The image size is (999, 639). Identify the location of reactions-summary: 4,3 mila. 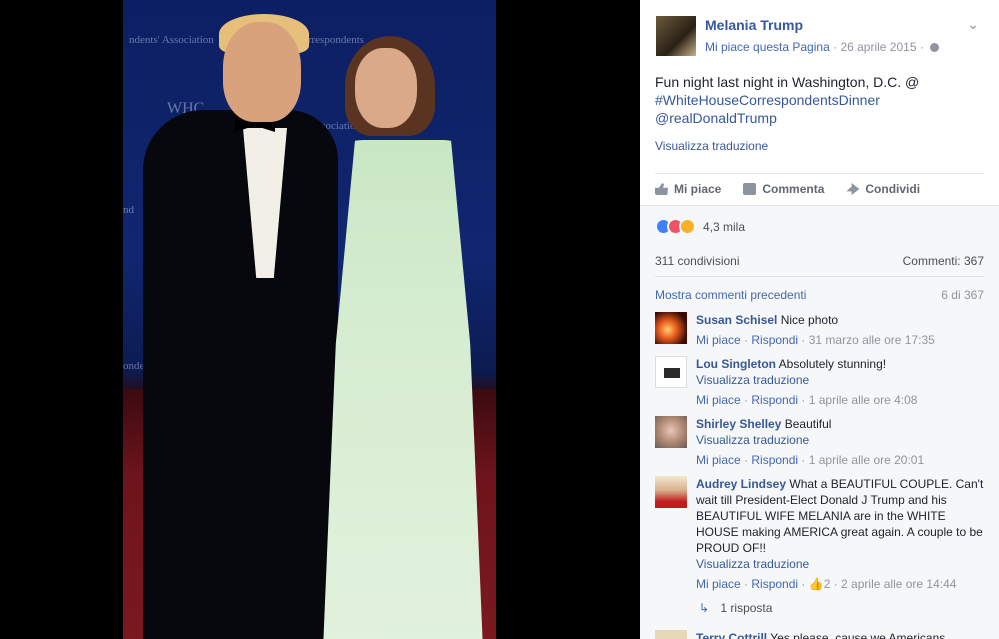
(700, 226).